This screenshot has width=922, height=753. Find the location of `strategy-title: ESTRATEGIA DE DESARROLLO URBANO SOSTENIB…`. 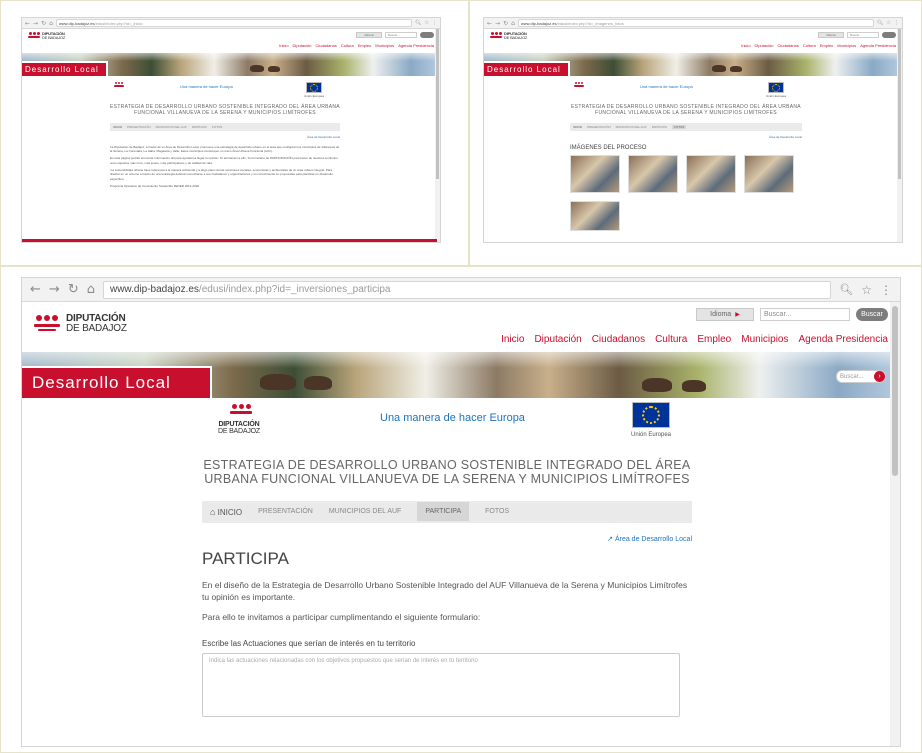

strategy-title: ESTRATEGIA DE DESARROLLO URBANO SOSTENIB… is located at coordinates (447, 472).